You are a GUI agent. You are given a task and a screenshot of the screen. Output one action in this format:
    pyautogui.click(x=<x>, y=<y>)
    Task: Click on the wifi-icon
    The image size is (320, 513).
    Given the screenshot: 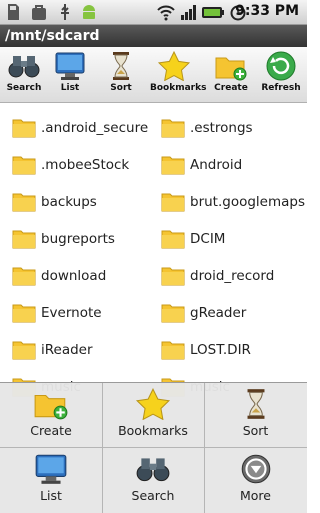 What is the action you would take?
    pyautogui.click(x=166, y=13)
    